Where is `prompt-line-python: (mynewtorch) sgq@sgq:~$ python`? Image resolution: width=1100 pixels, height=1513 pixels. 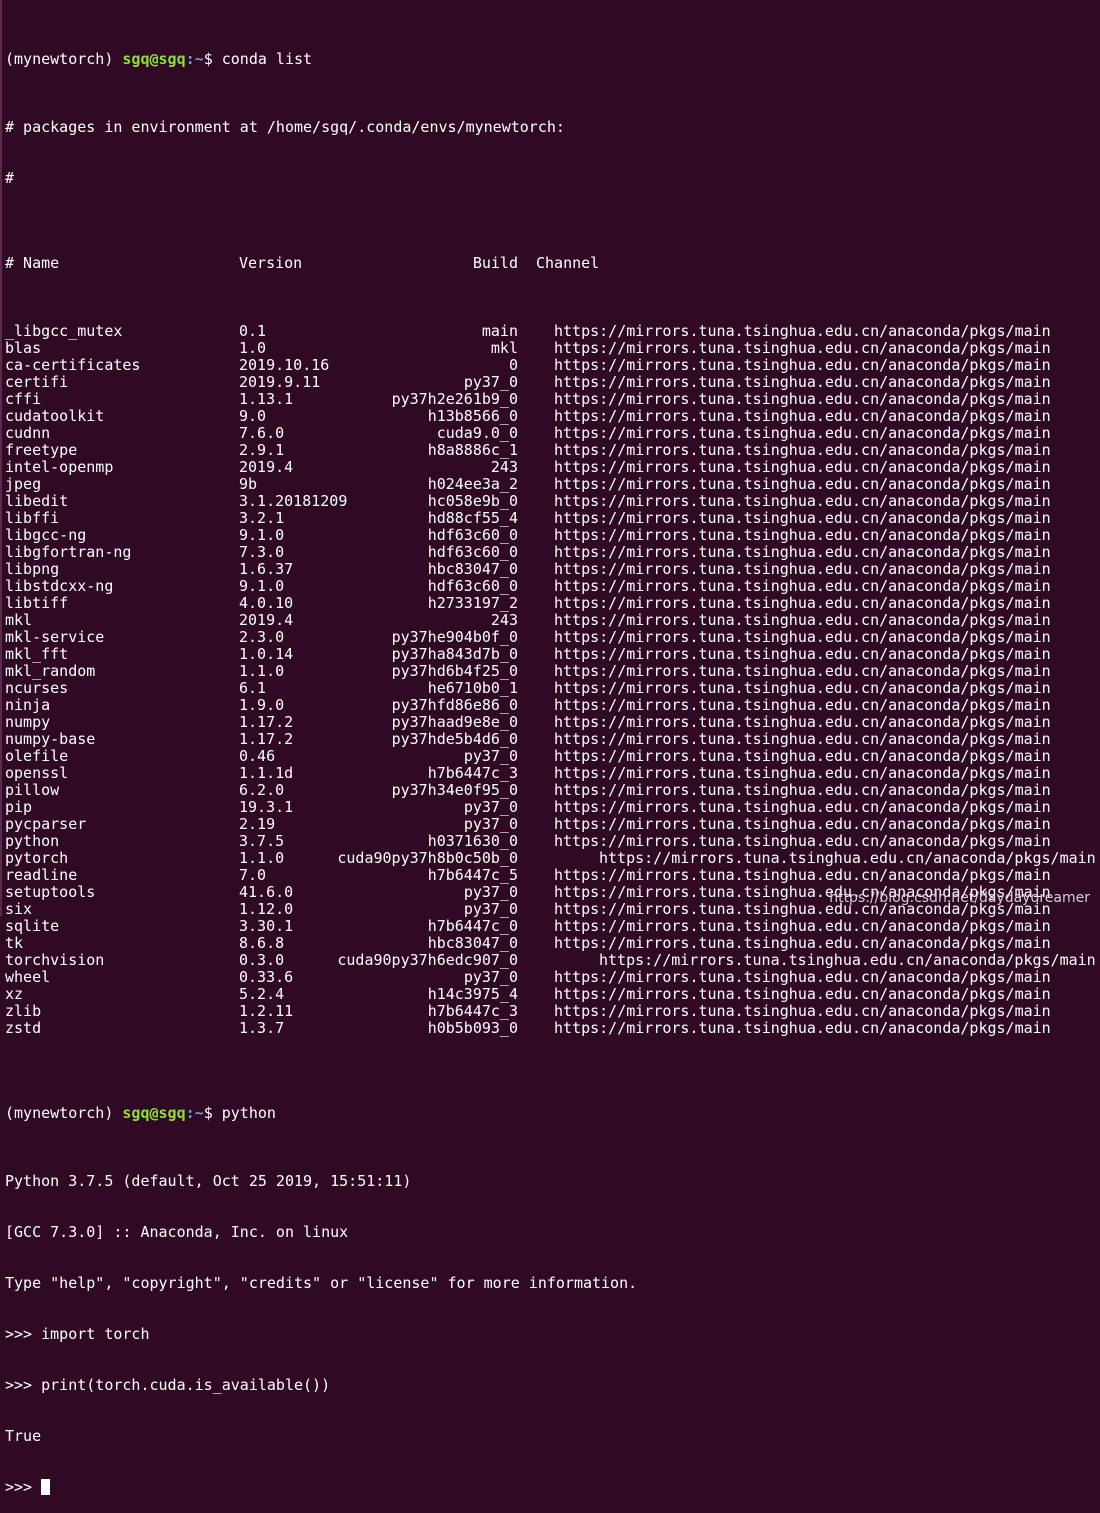
prompt-line-python: (mynewtorch) sgq@sgq:~$ python is located at coordinates (551, 1113).